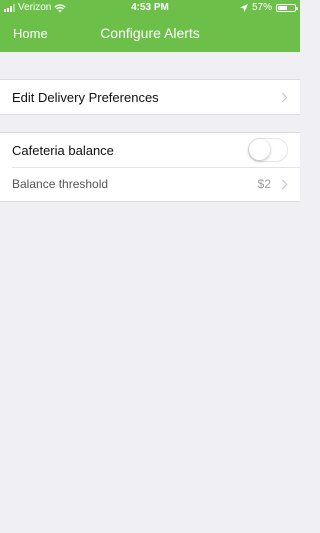 The image size is (320, 533). I want to click on location-arrow-icon, so click(243, 8).